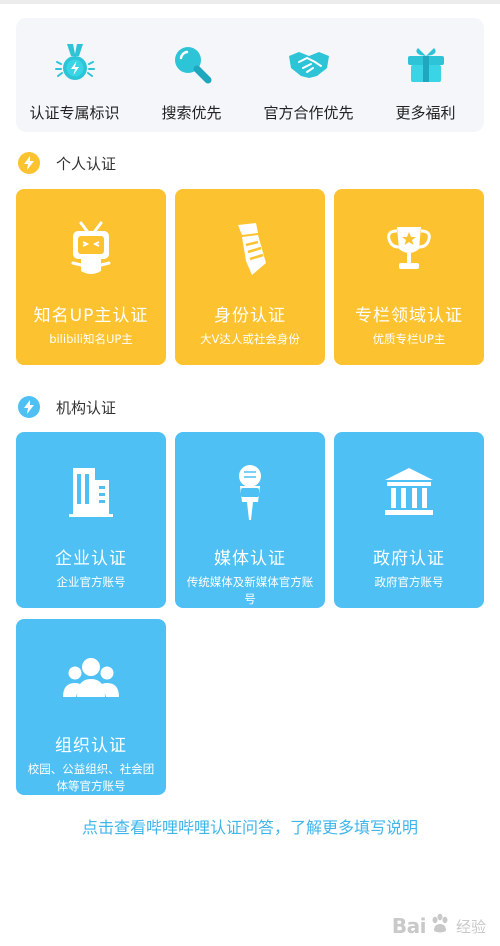 The height and width of the screenshot is (946, 500). I want to click on handshake-icon, so click(309, 64).